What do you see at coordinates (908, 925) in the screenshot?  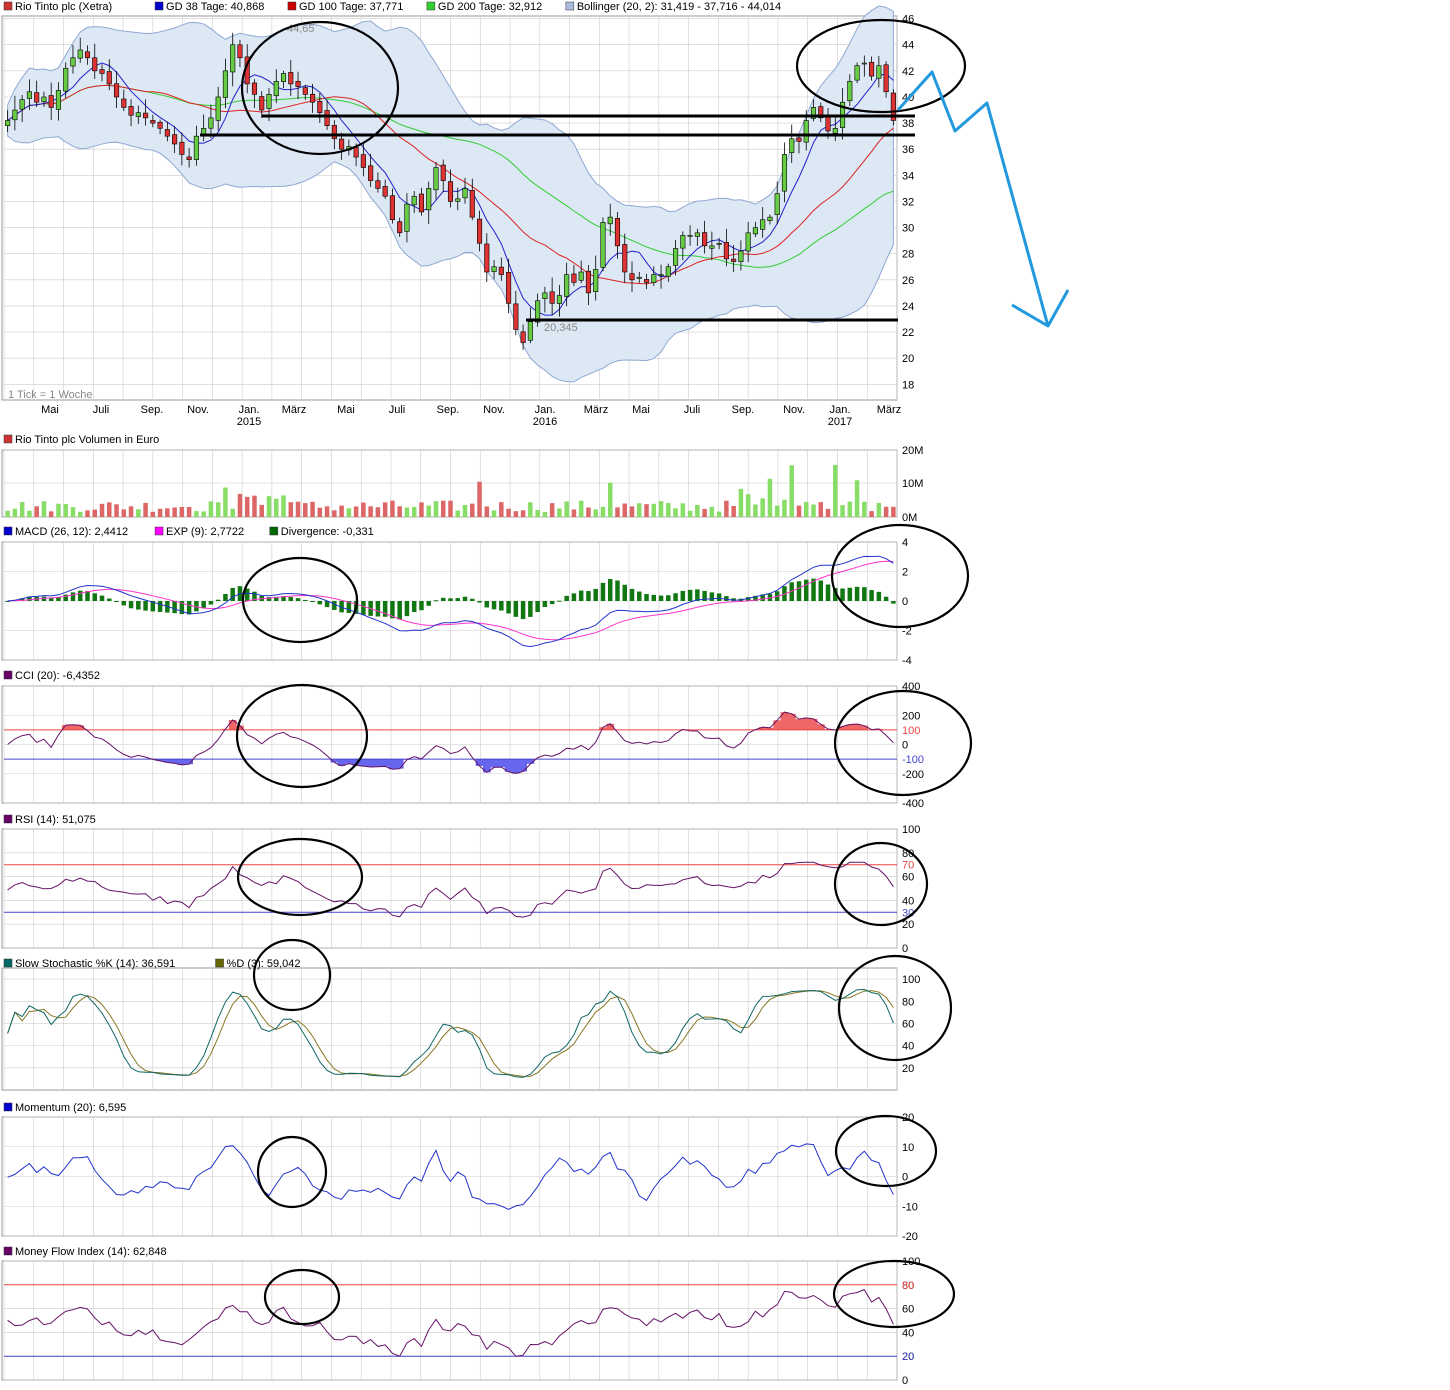 I see `y-tick-label: 20` at bounding box center [908, 925].